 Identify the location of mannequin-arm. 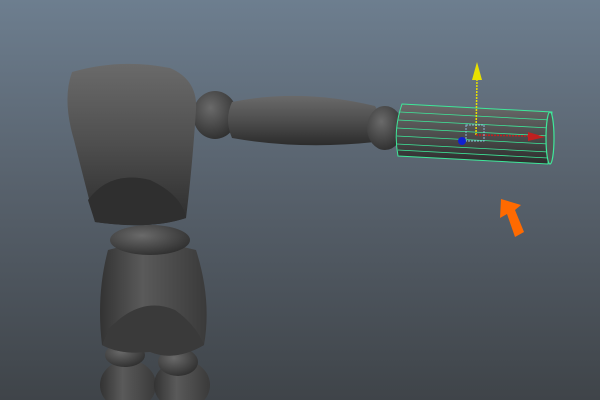
(298, 120).